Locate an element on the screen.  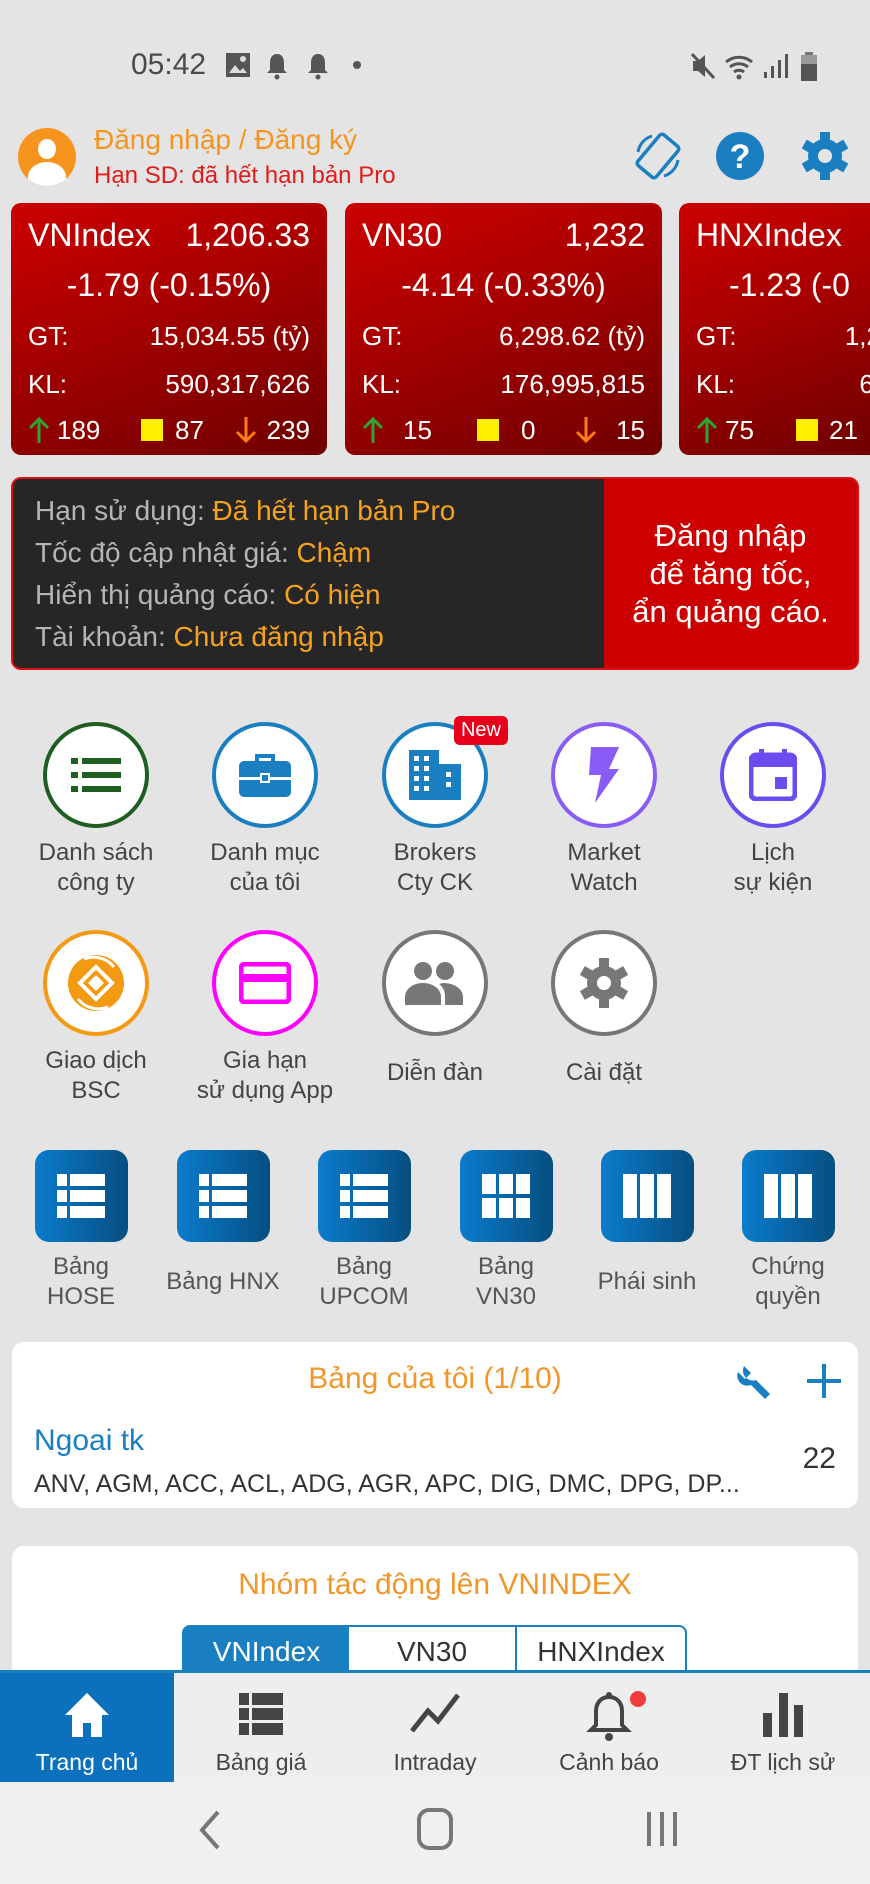
login-cta-button: Đăng nhập để tăng tốc, ẩn quảng cáo. is located at coordinates (730, 573).